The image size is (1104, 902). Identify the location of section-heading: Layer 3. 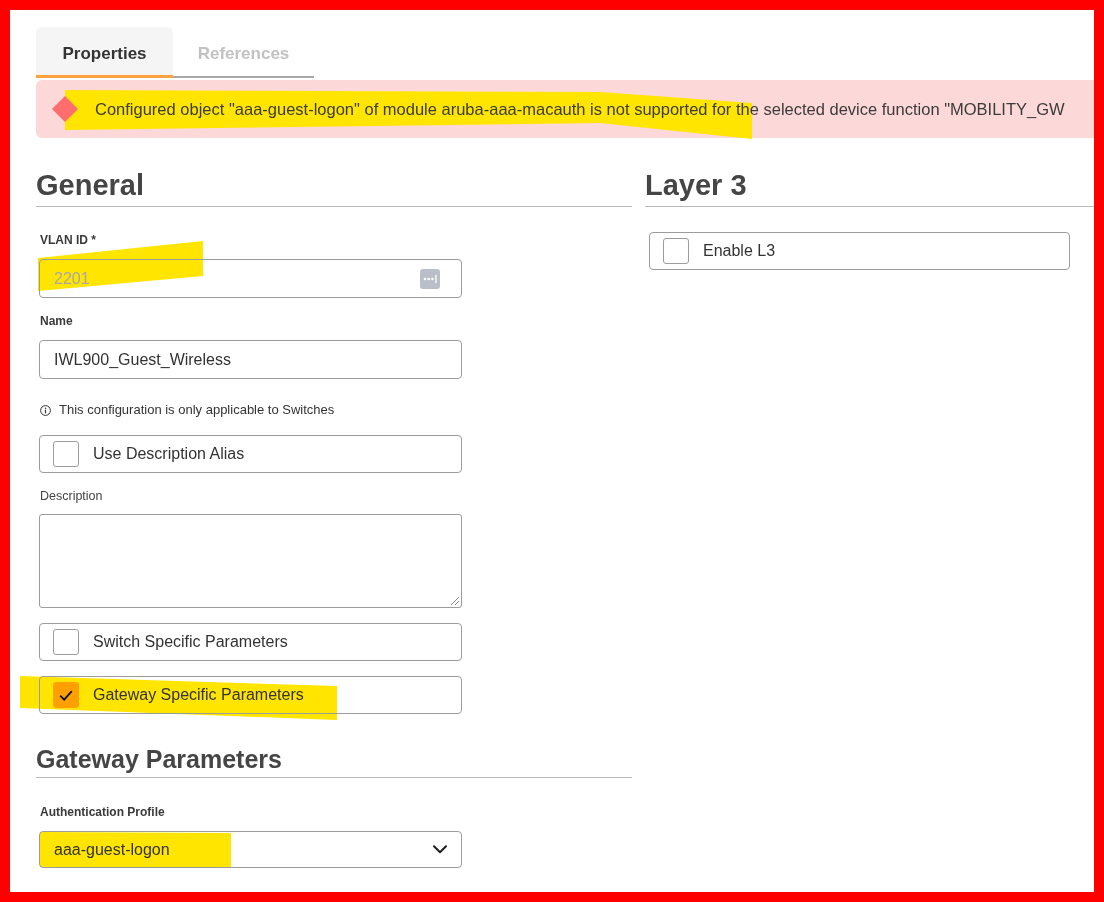
(696, 185).